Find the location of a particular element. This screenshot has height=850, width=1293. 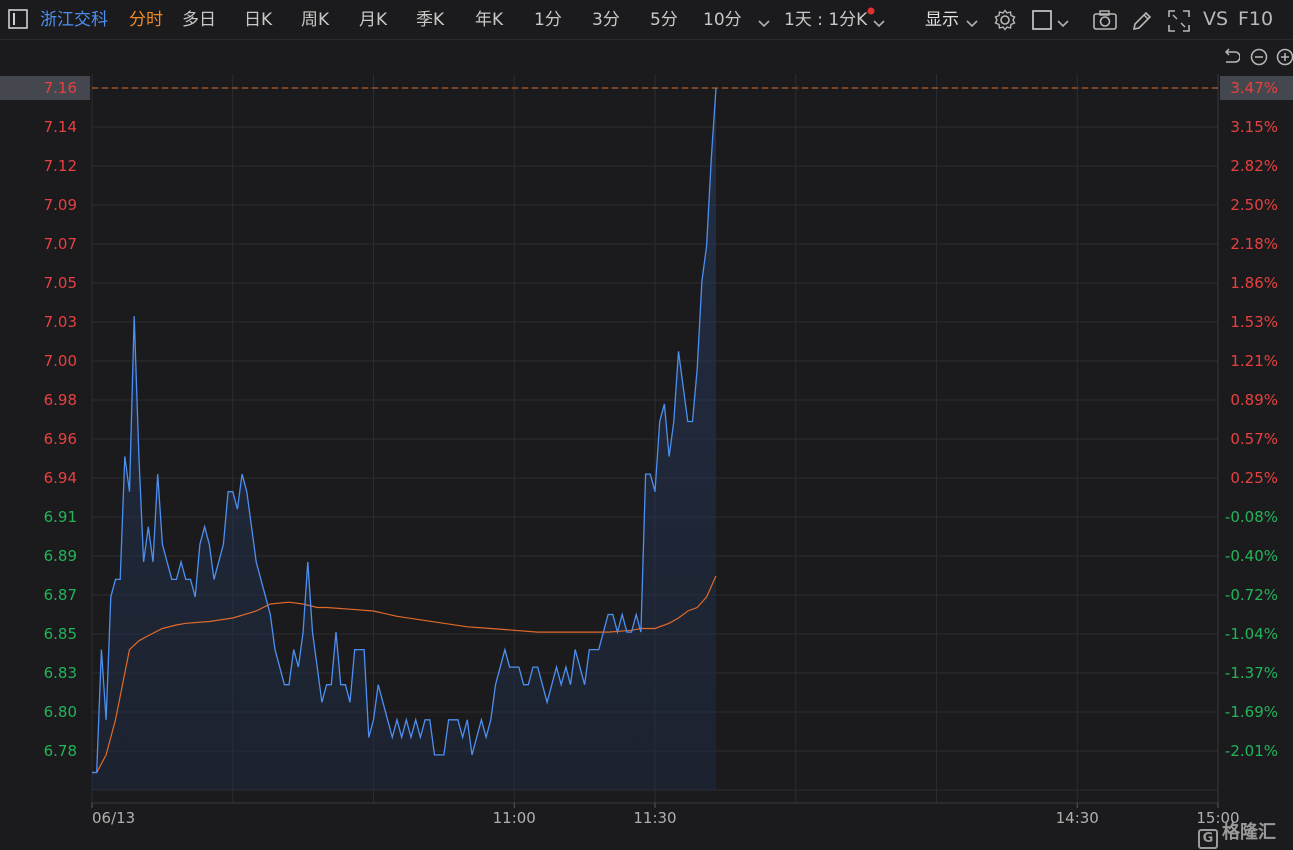

pct-tick-label: 3.15% is located at coordinates (1254, 127).